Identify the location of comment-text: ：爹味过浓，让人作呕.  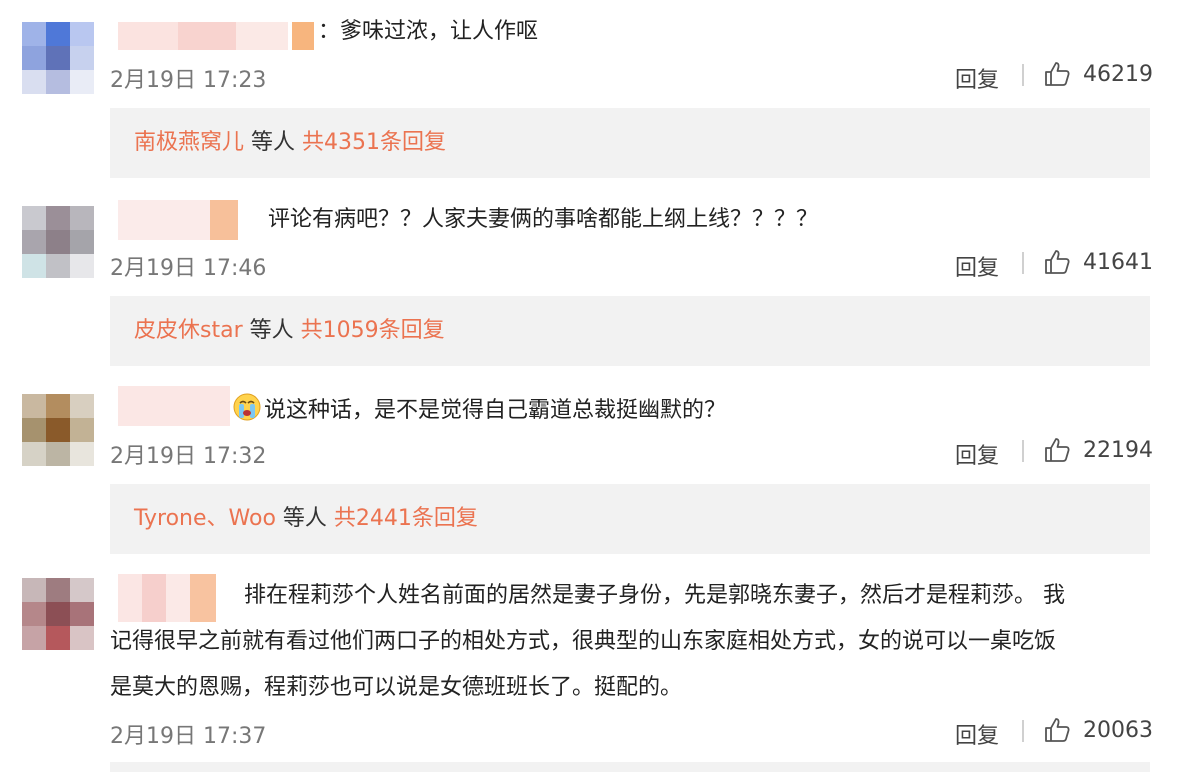
(428, 31).